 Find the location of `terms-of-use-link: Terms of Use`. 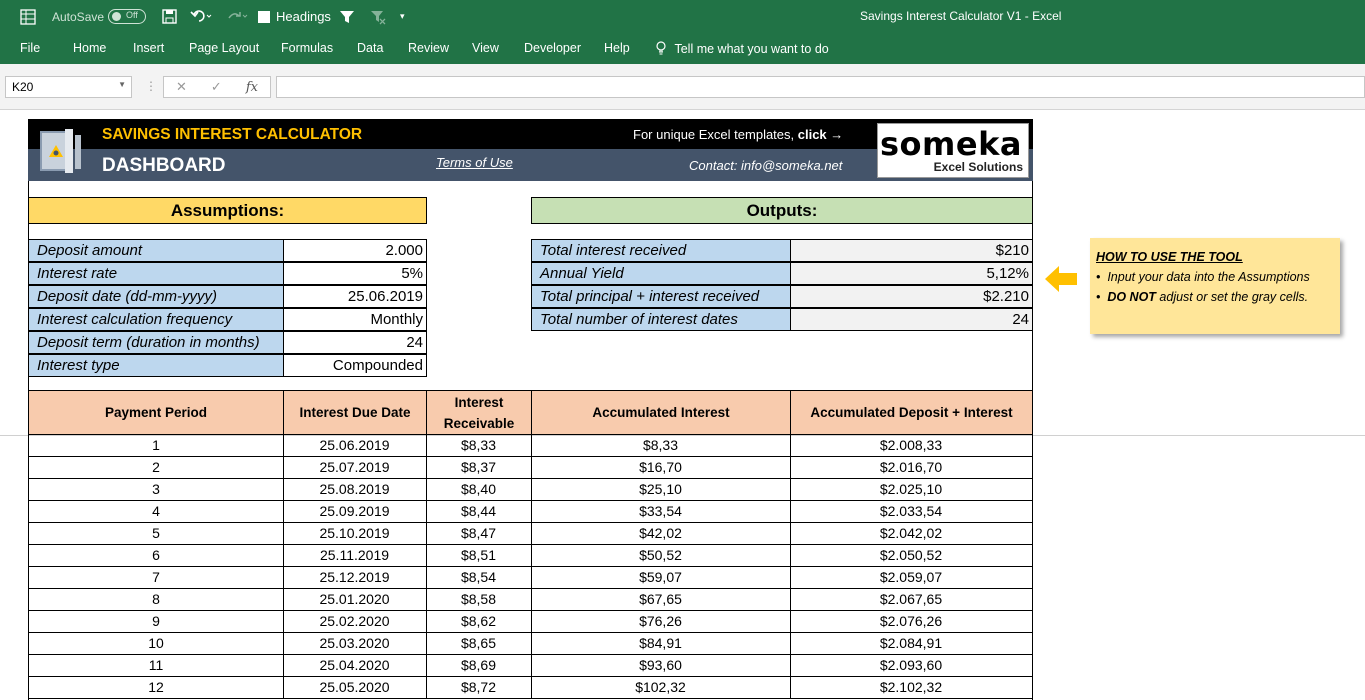

terms-of-use-link: Terms of Use is located at coordinates (474, 162).